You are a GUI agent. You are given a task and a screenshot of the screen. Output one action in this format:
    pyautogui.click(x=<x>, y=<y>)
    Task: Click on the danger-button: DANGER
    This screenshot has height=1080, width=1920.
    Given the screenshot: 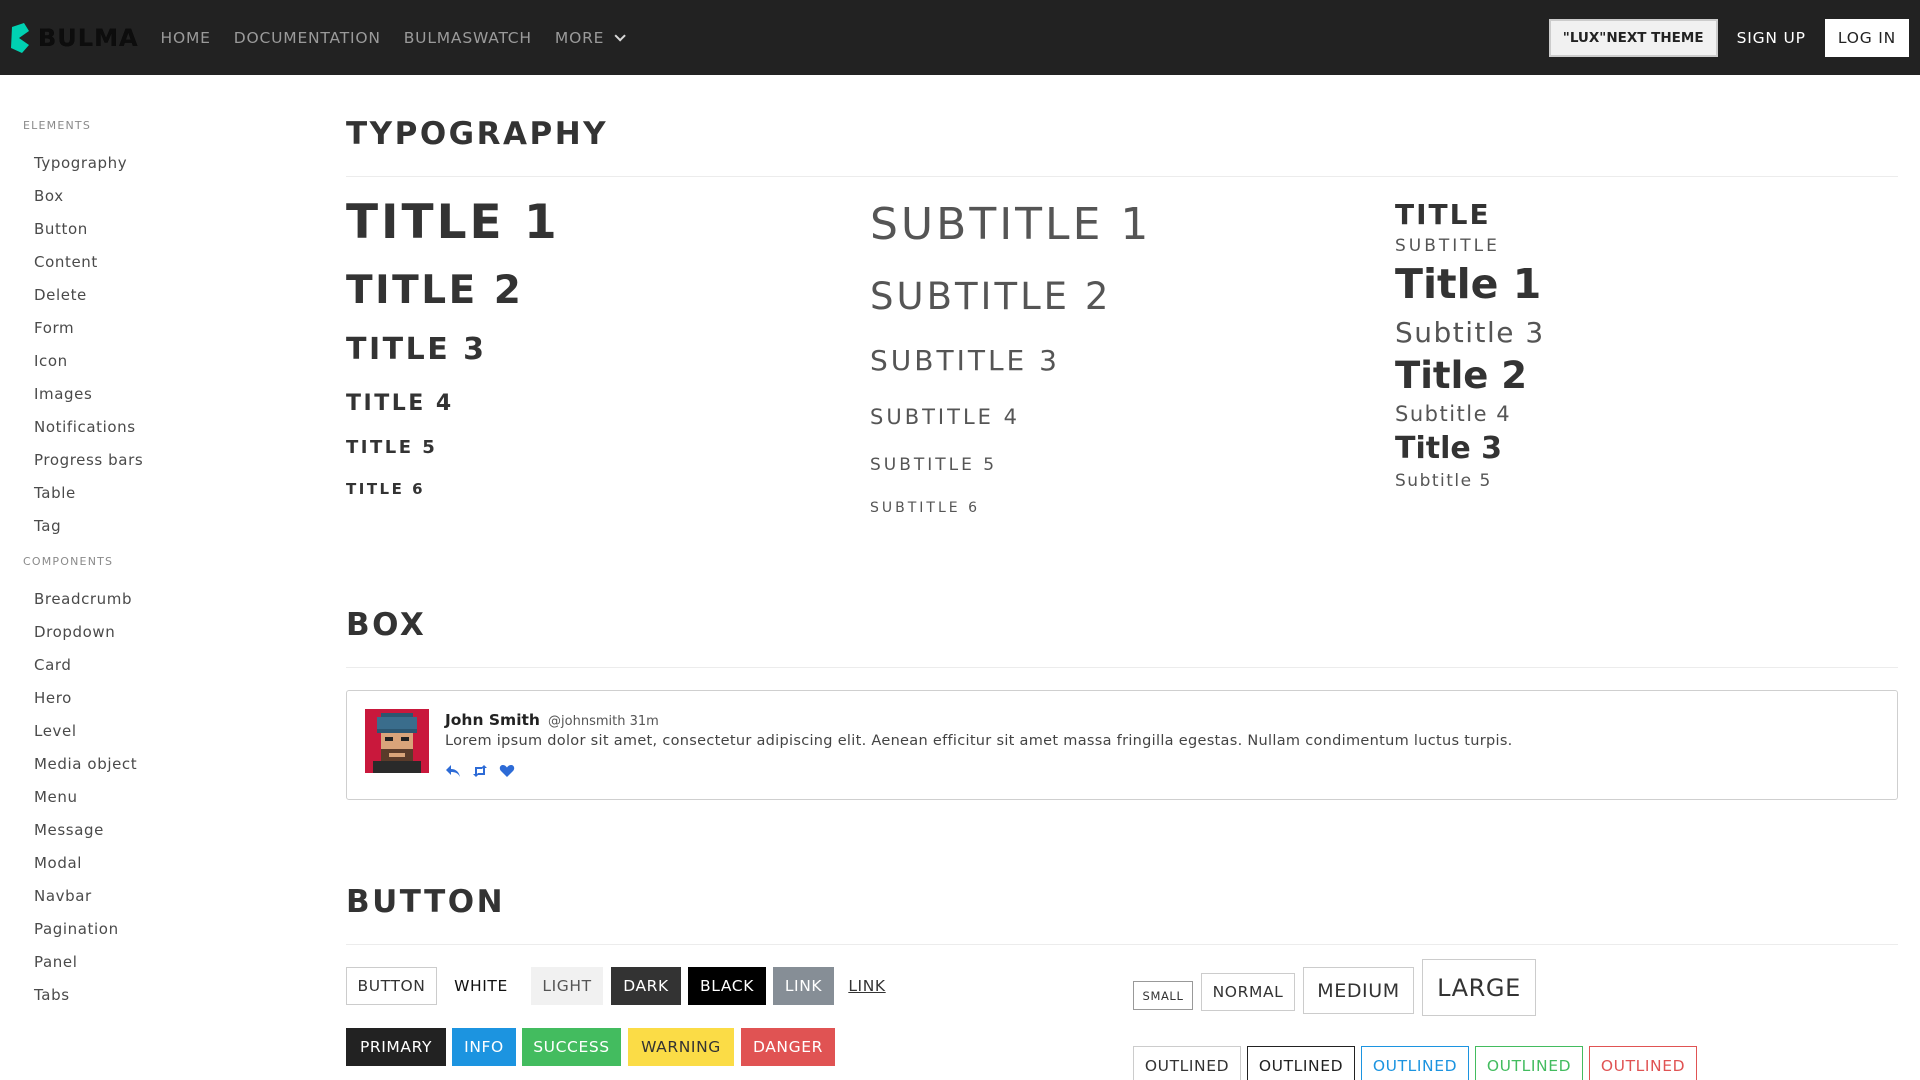 What is the action you would take?
    pyautogui.click(x=788, y=1047)
    